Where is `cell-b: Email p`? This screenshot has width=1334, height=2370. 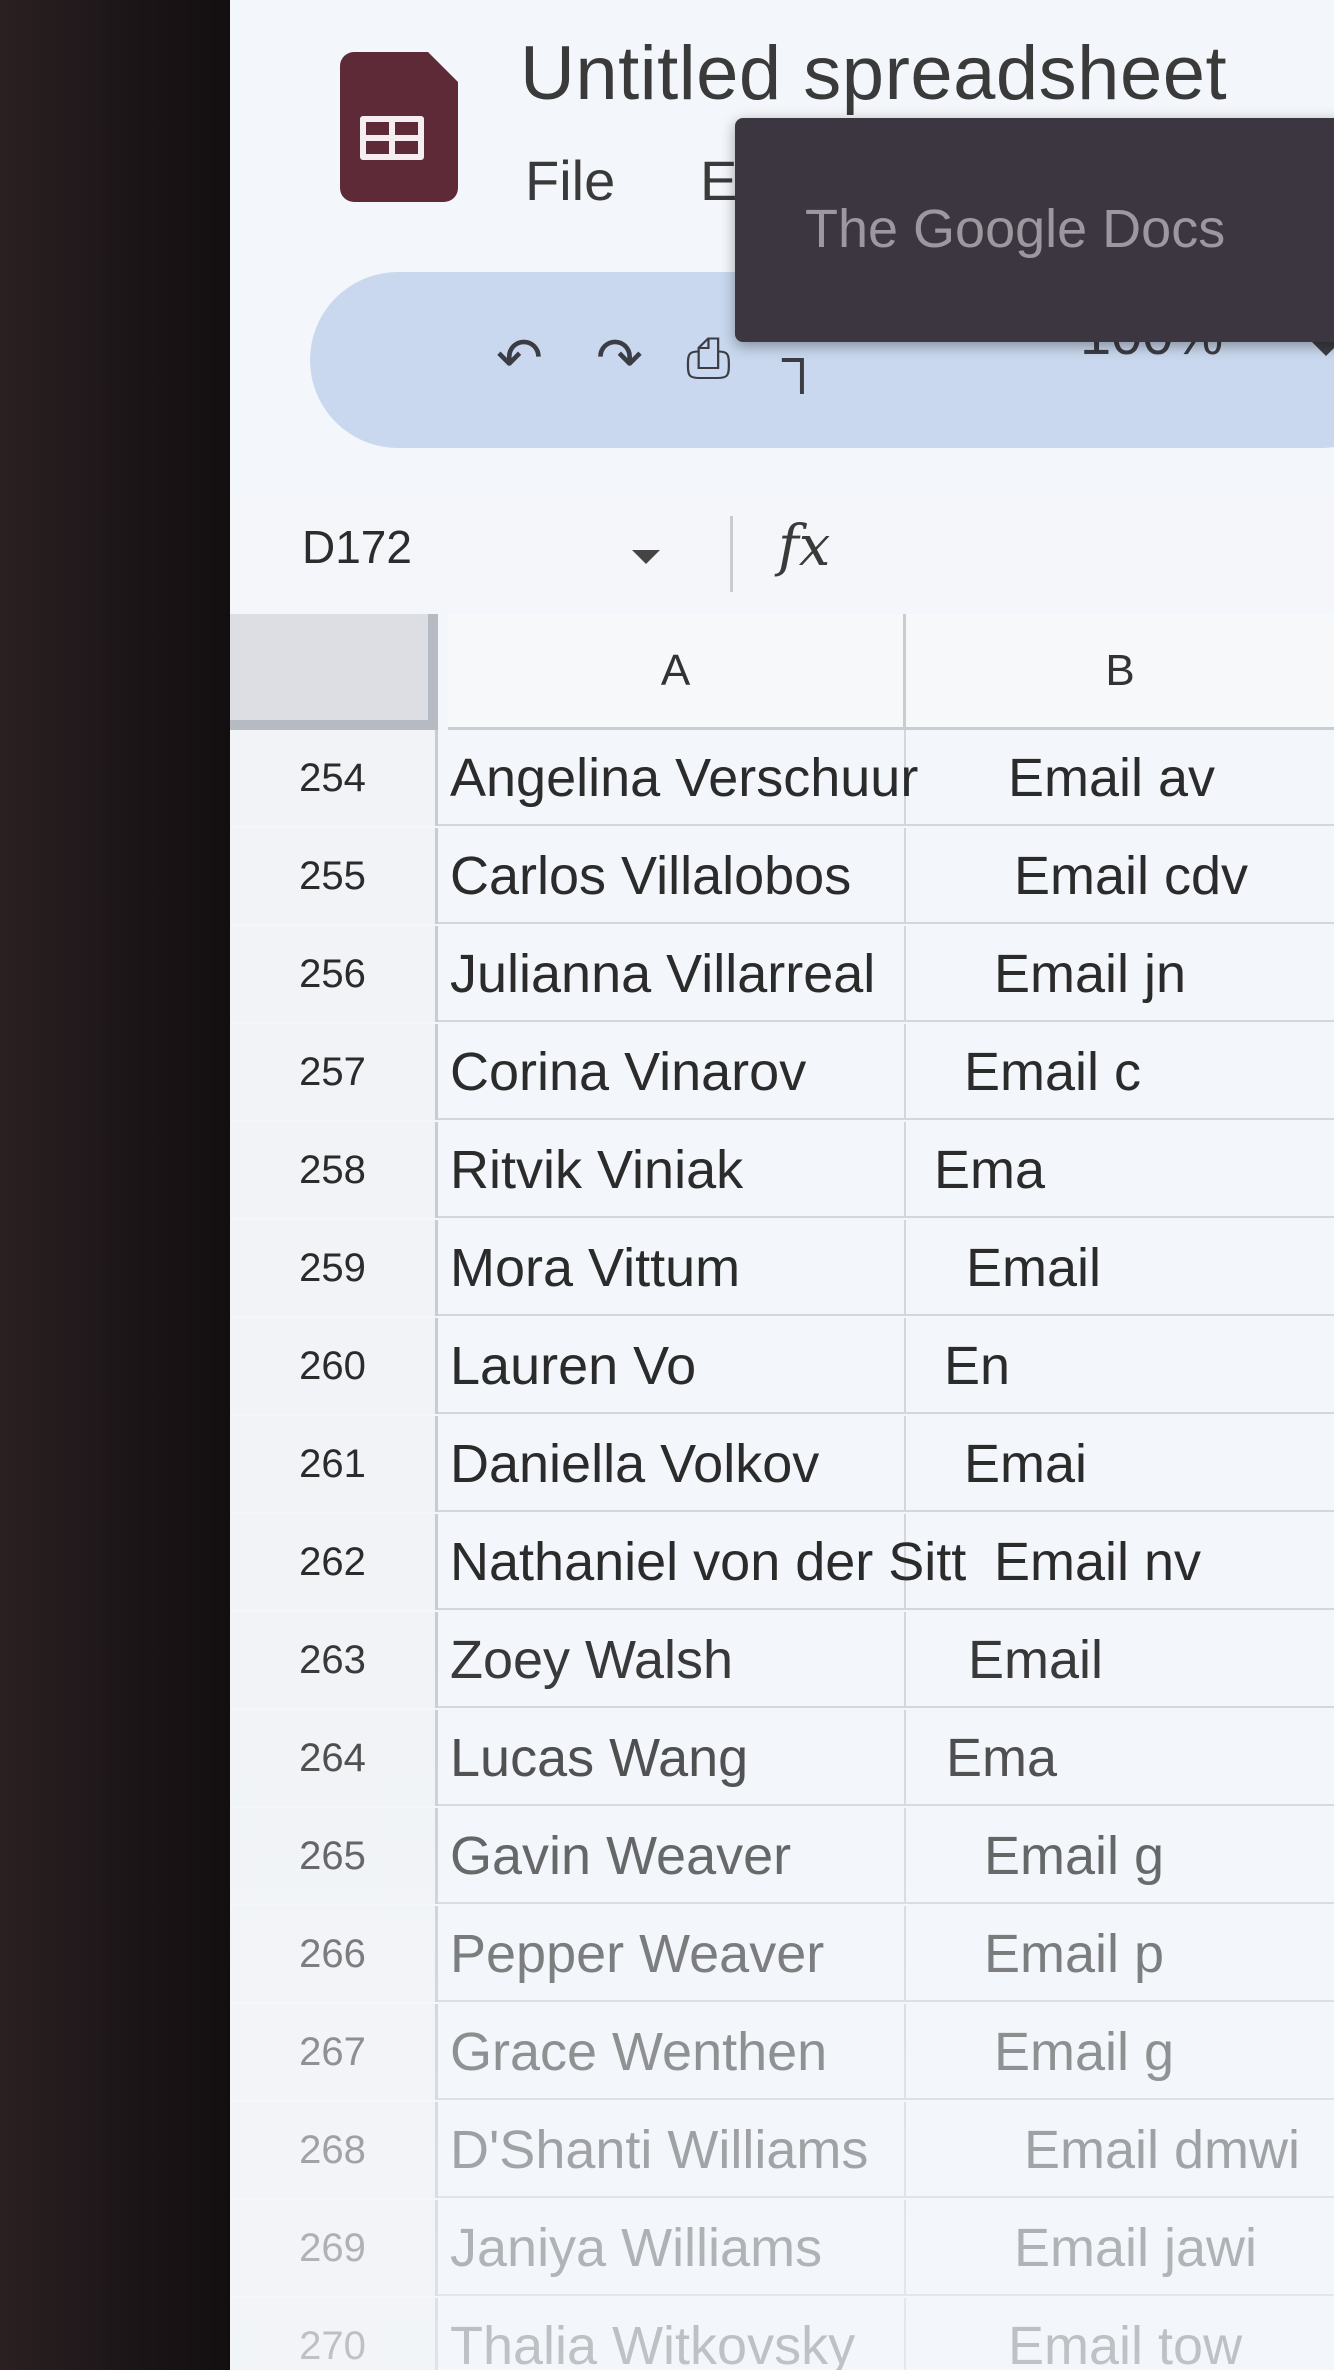 cell-b: Email p is located at coordinates (1120, 1954).